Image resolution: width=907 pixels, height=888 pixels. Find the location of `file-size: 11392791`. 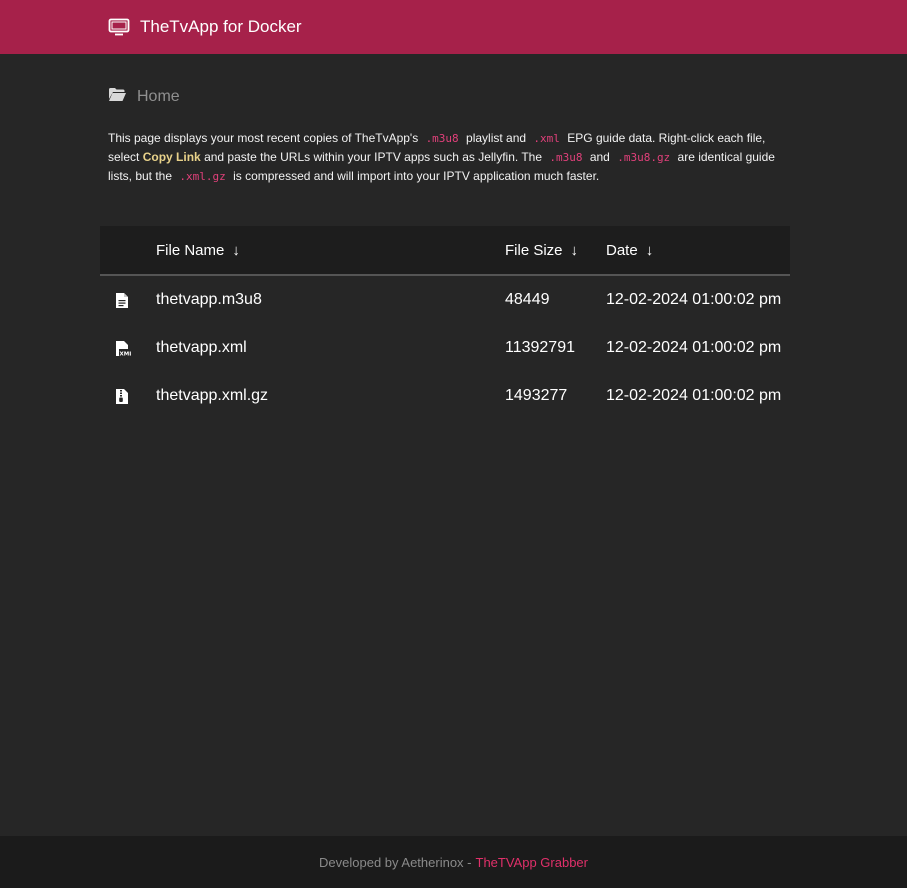

file-size: 11392791 is located at coordinates (540, 347).